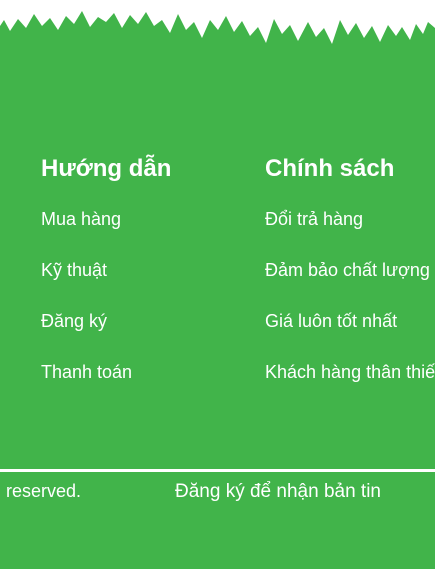  What do you see at coordinates (106, 321) in the screenshot?
I see `guide-link-register: Đăng ký` at bounding box center [106, 321].